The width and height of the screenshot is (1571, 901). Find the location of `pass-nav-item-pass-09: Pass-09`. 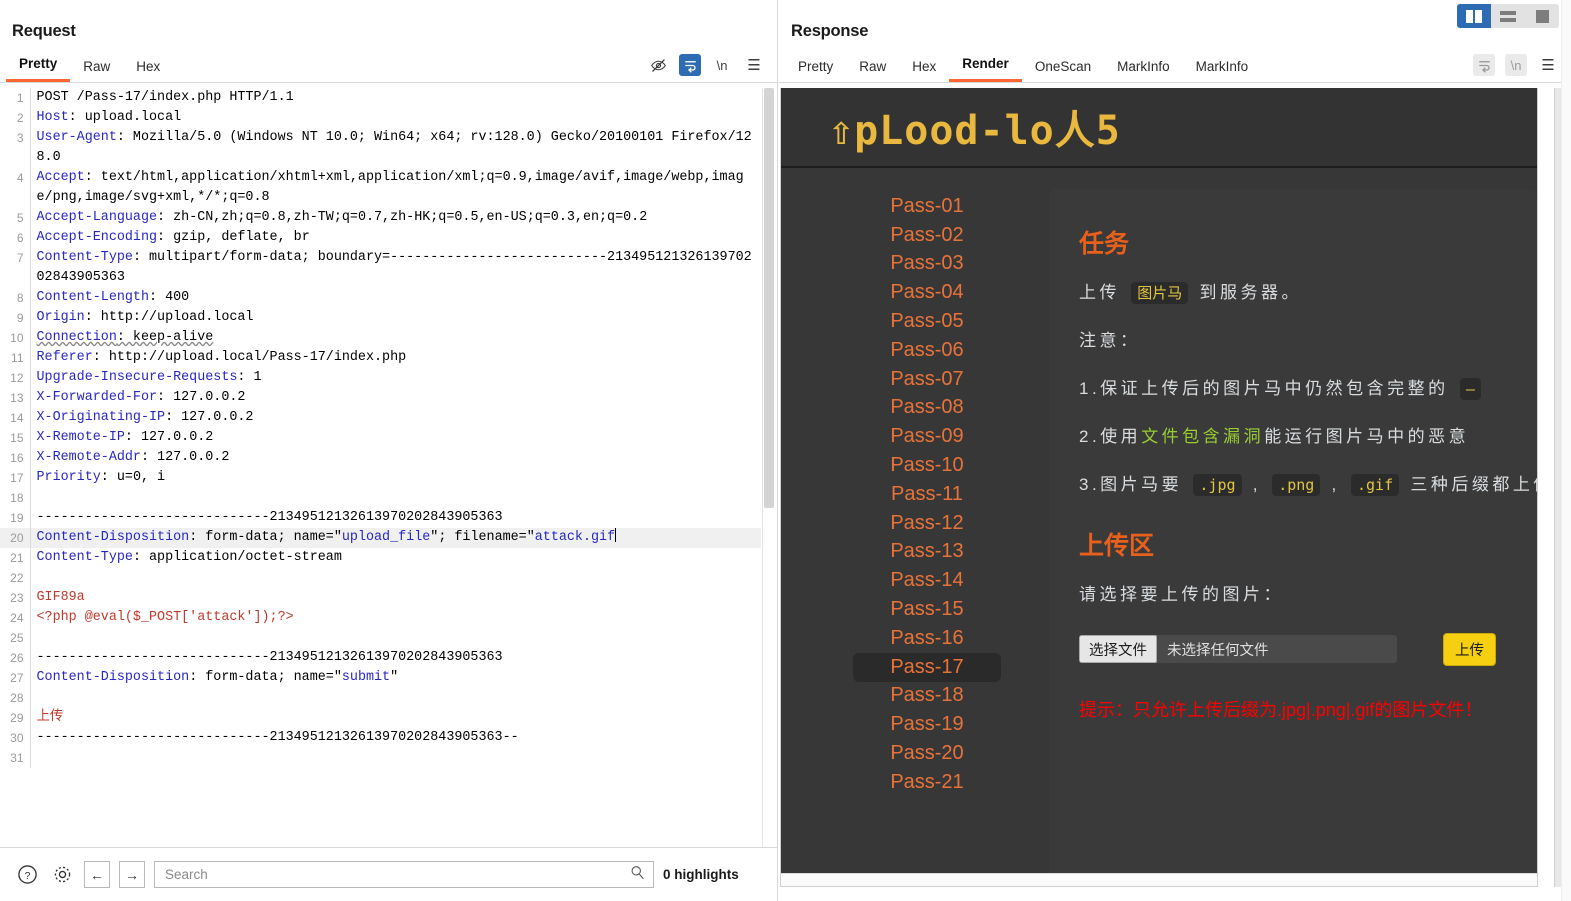

pass-nav-item-pass-09: Pass-09 is located at coordinates (927, 436).